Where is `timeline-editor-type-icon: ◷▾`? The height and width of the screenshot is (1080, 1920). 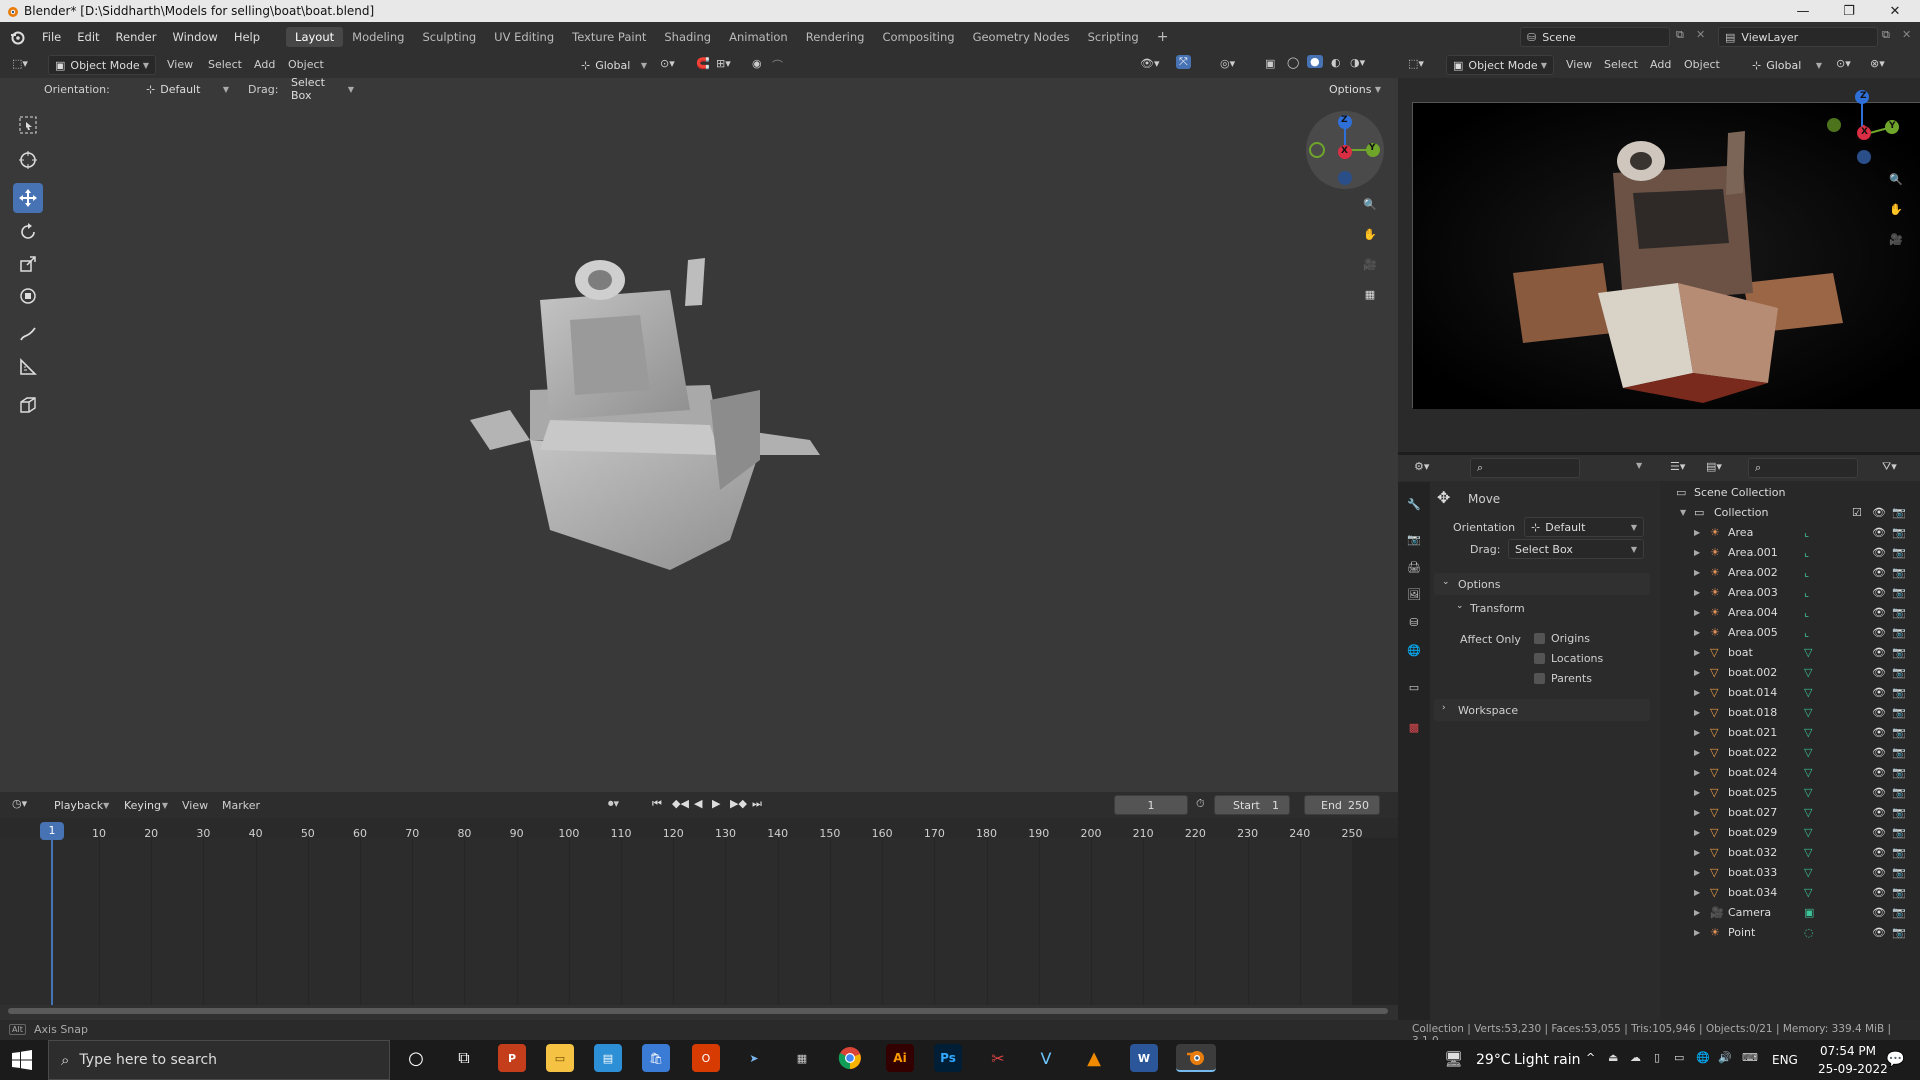
timeline-editor-type-icon: ◷▾ is located at coordinates (19, 803).